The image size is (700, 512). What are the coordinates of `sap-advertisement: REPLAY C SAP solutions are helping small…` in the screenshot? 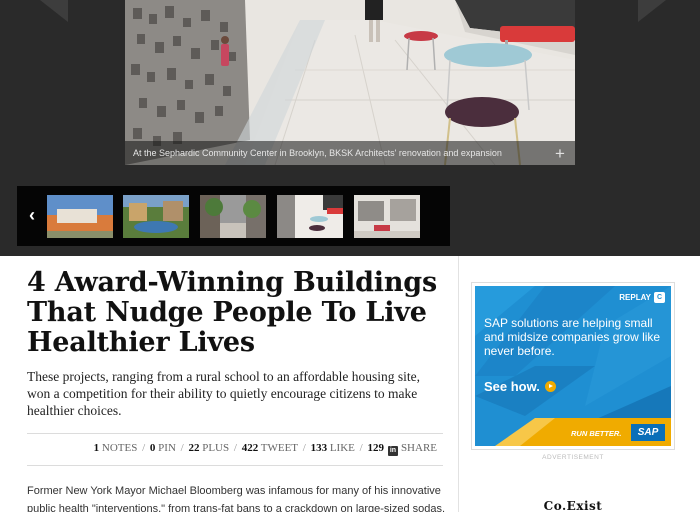 It's located at (573, 366).